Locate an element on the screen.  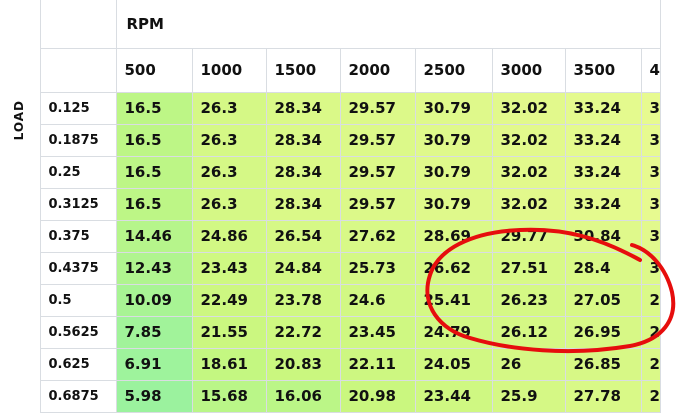
rpm-column-header: 3000 is located at coordinates (529, 70).